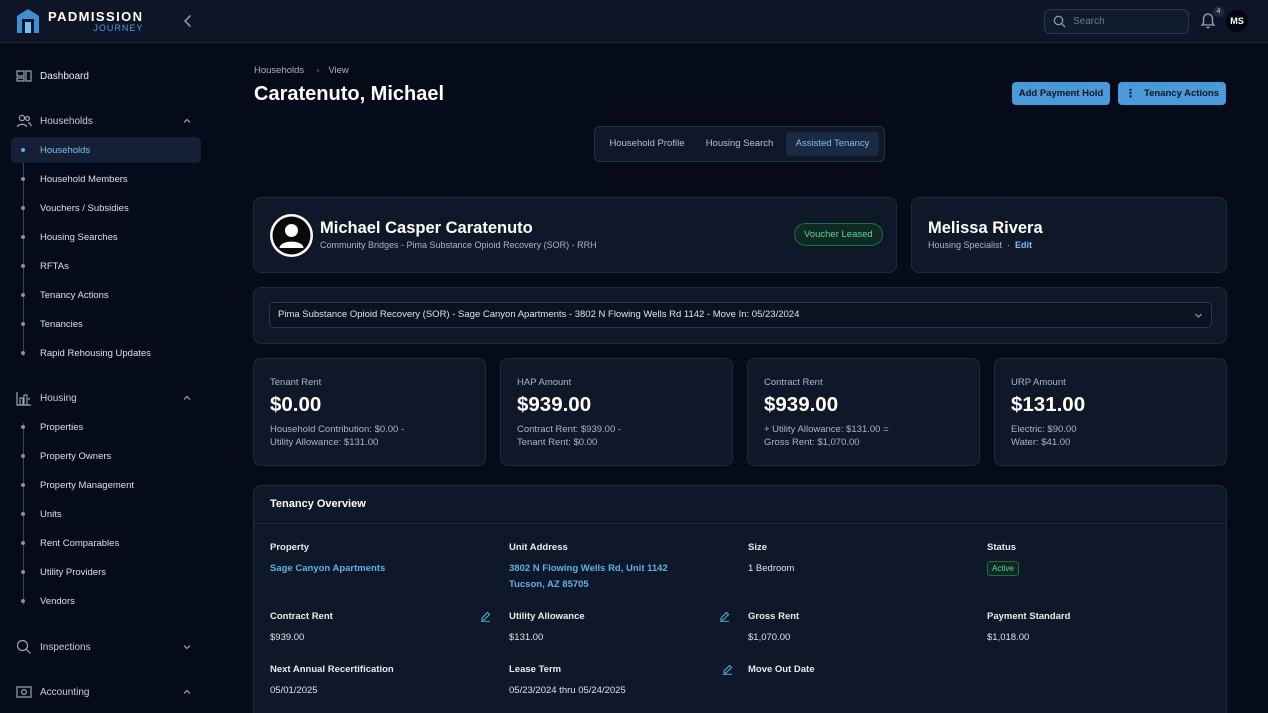 The image size is (1268, 713). What do you see at coordinates (64, 76) in the screenshot?
I see `sidebar-item-label: Dashboard` at bounding box center [64, 76].